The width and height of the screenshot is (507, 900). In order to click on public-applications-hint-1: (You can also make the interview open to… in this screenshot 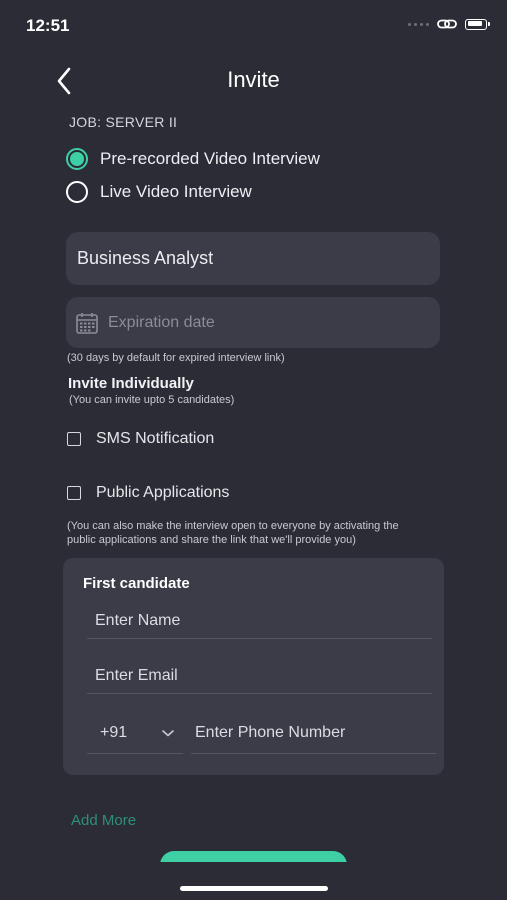, I will do `click(233, 526)`.